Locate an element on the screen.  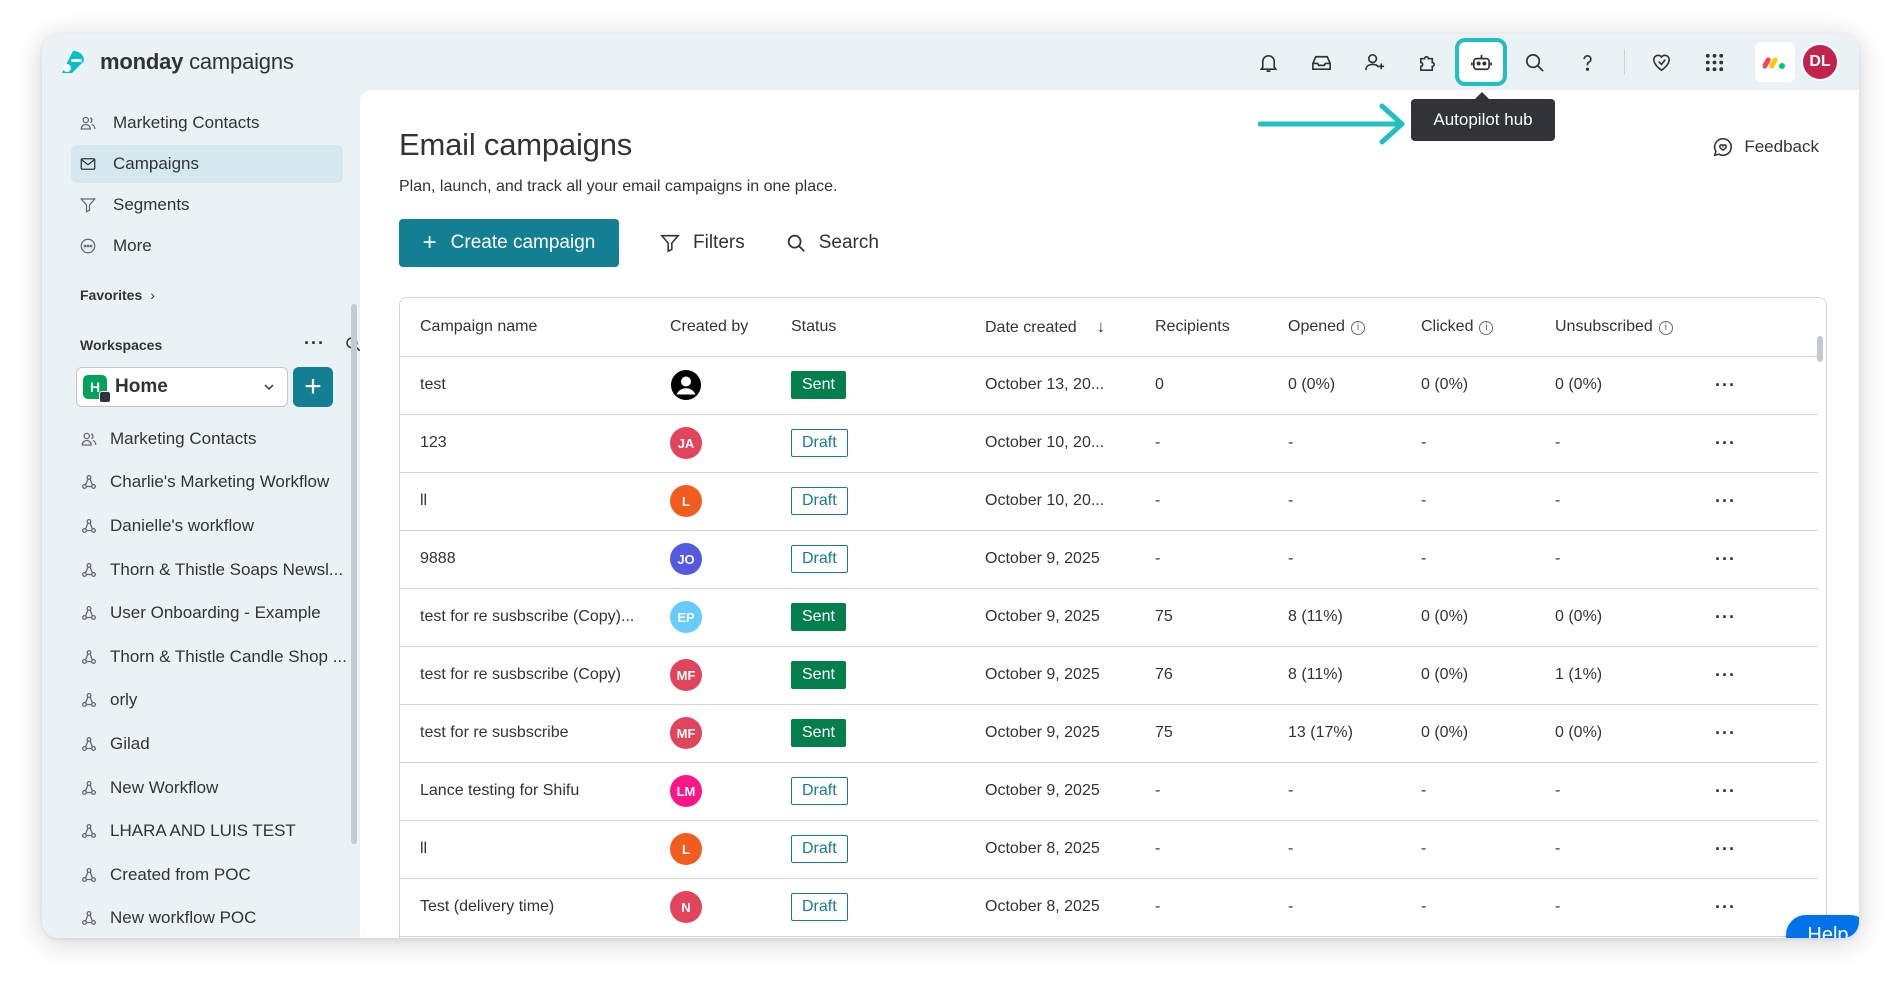
sidebar-board-item: Charlie's Marketing Workflow is located at coordinates (220, 483).